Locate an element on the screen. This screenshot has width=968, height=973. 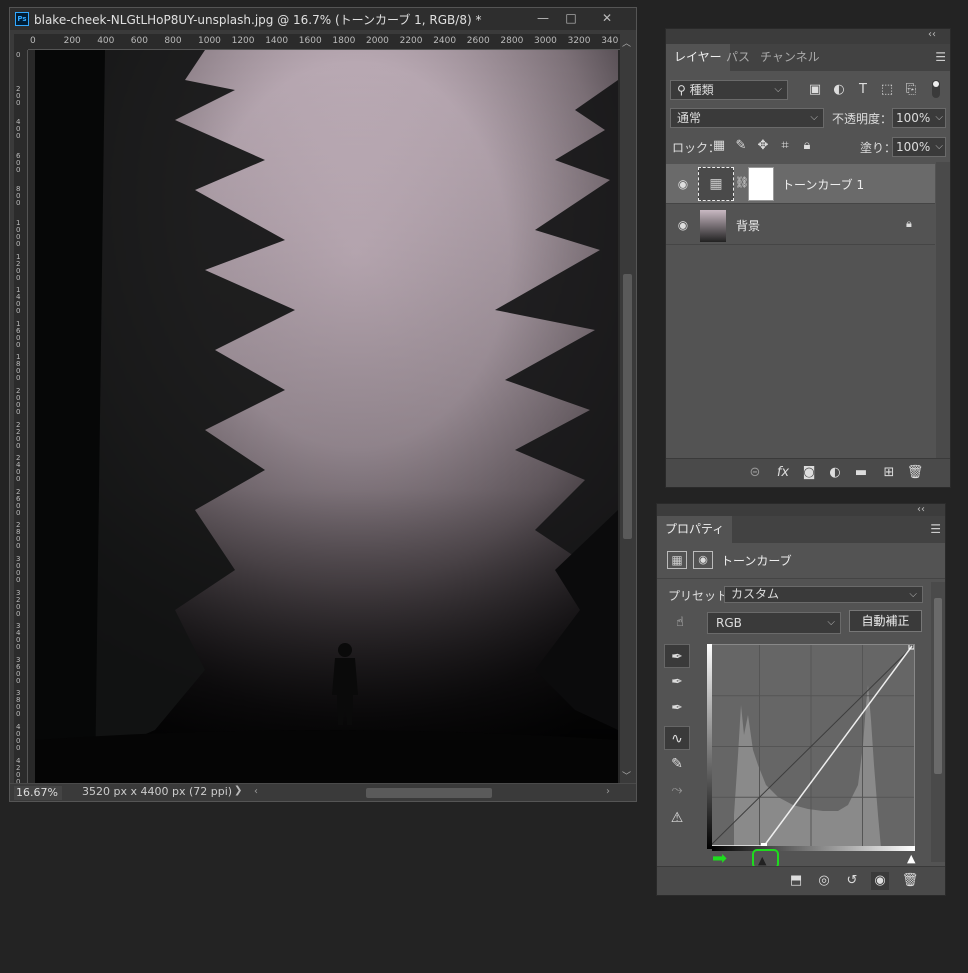
layers-footer: ⊝ fx ◙ ◐ ▬ ⊞ 🗑︎ is located at coordinates (808, 472).